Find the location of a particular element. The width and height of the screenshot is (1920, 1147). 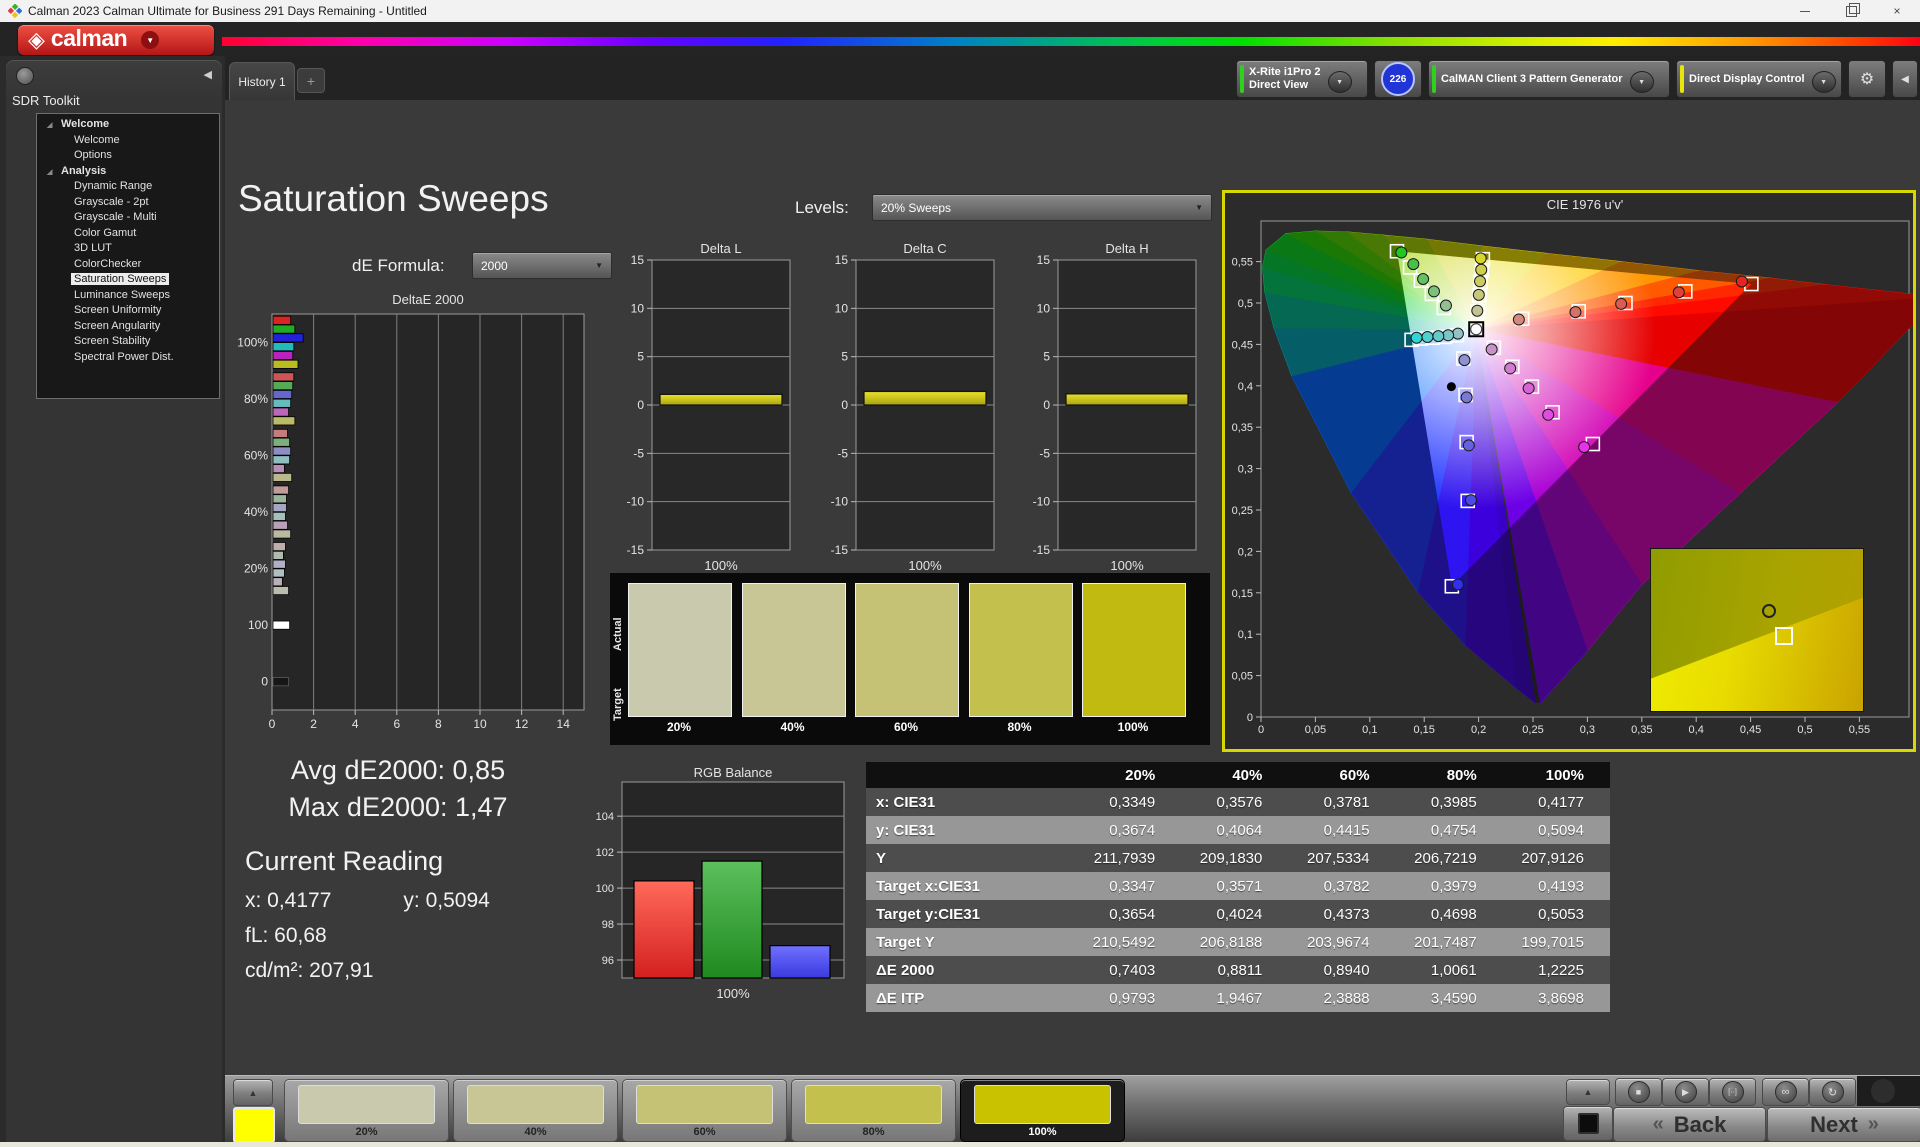

sidebar-collapse-icon: ◀ is located at coordinates (208, 74).